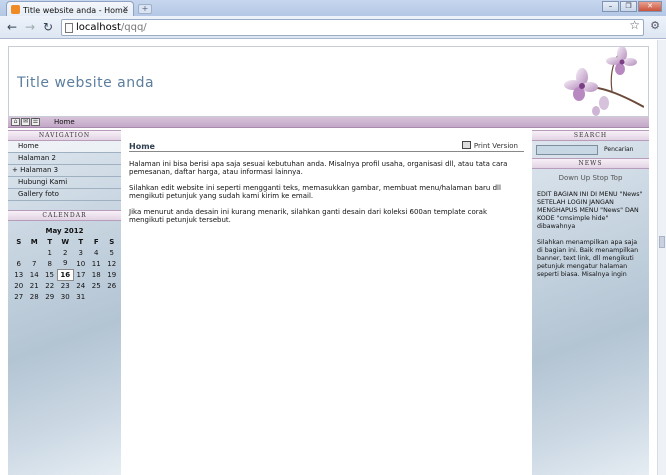 Image resolution: width=666 pixels, height=475 pixels. Describe the element at coordinates (661, 257) in the screenshot. I see `page-scrollbar` at that location.